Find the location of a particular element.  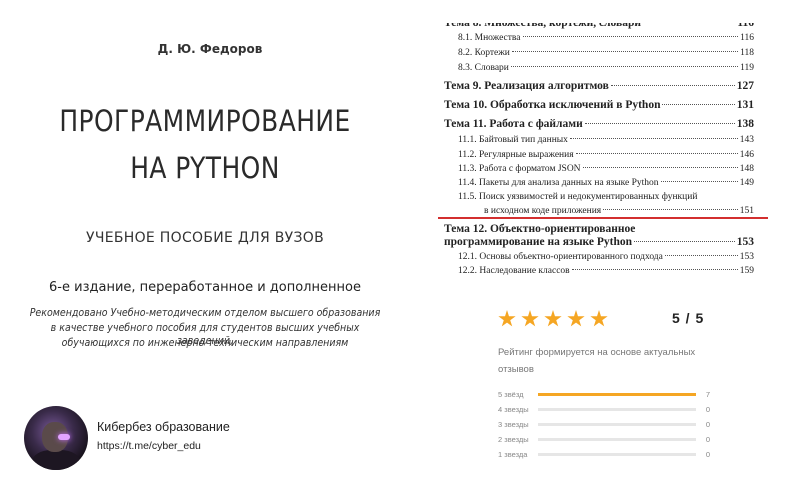

toc-page: 151 is located at coordinates (746, 211).